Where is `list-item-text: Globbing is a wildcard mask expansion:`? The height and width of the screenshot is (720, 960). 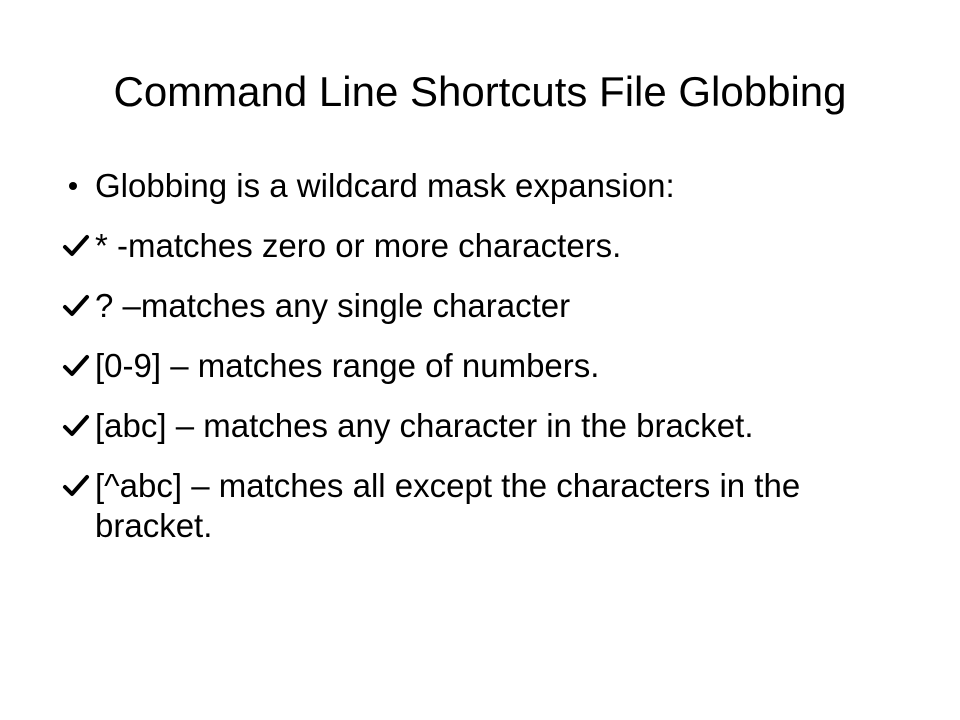
list-item-text: Globbing is a wildcard mask expansion: is located at coordinates (385, 185).